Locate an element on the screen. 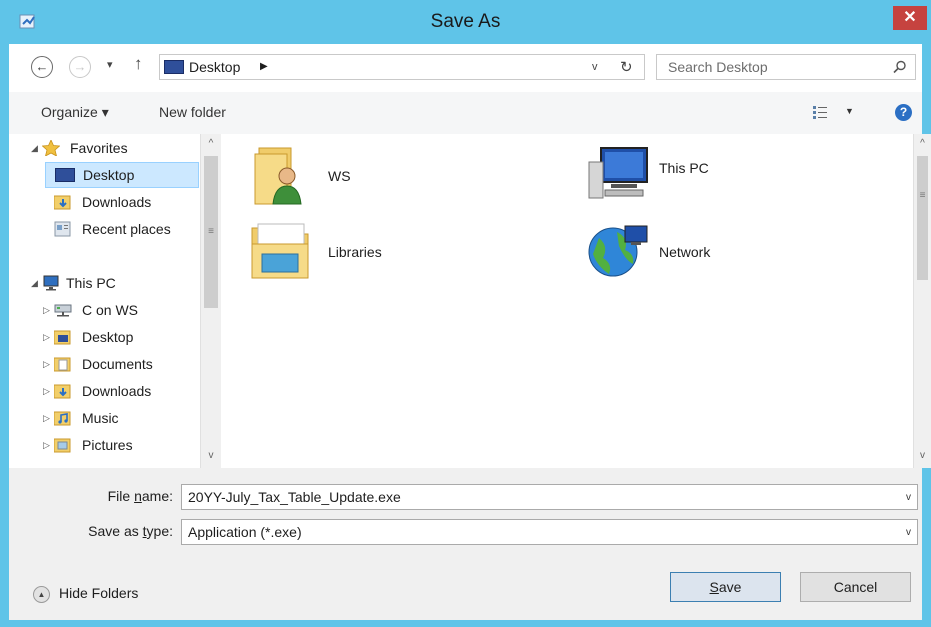  libraries-icon is located at coordinates (280, 251).